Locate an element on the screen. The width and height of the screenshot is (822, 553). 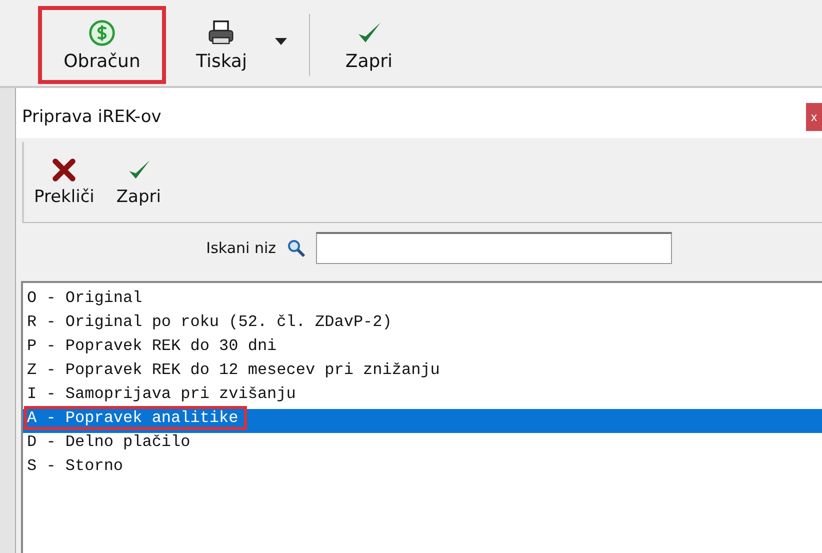
caret-icon is located at coordinates (280, 41).